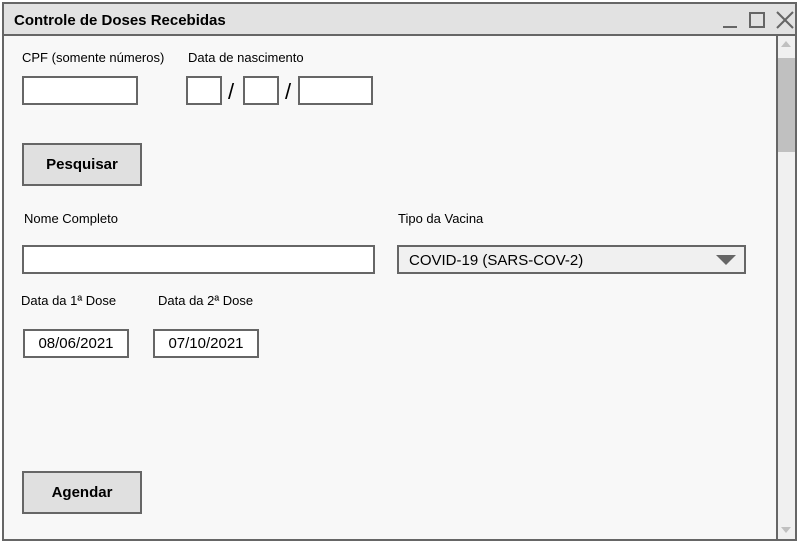 Image resolution: width=800 pixels, height=545 pixels. Describe the element at coordinates (730, 20) in the screenshot. I see `minimize-icon` at that location.